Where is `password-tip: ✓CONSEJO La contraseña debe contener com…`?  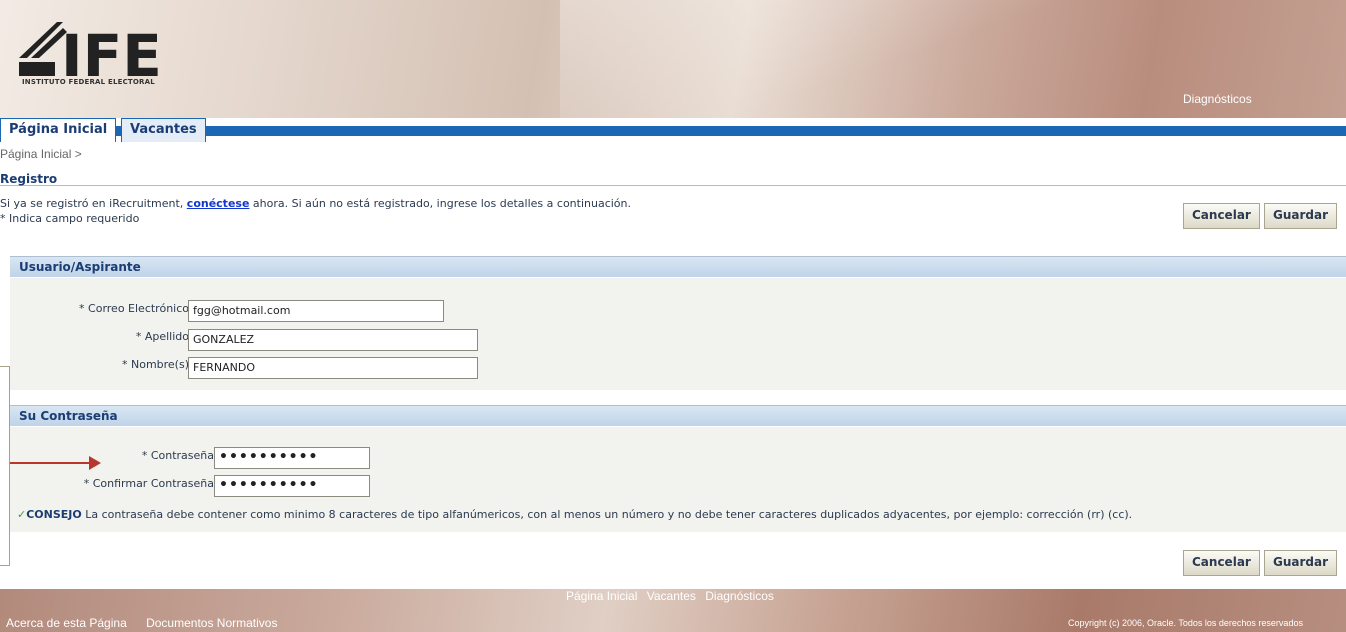 password-tip: ✓CONSEJO La contraseña debe contener com… is located at coordinates (574, 514).